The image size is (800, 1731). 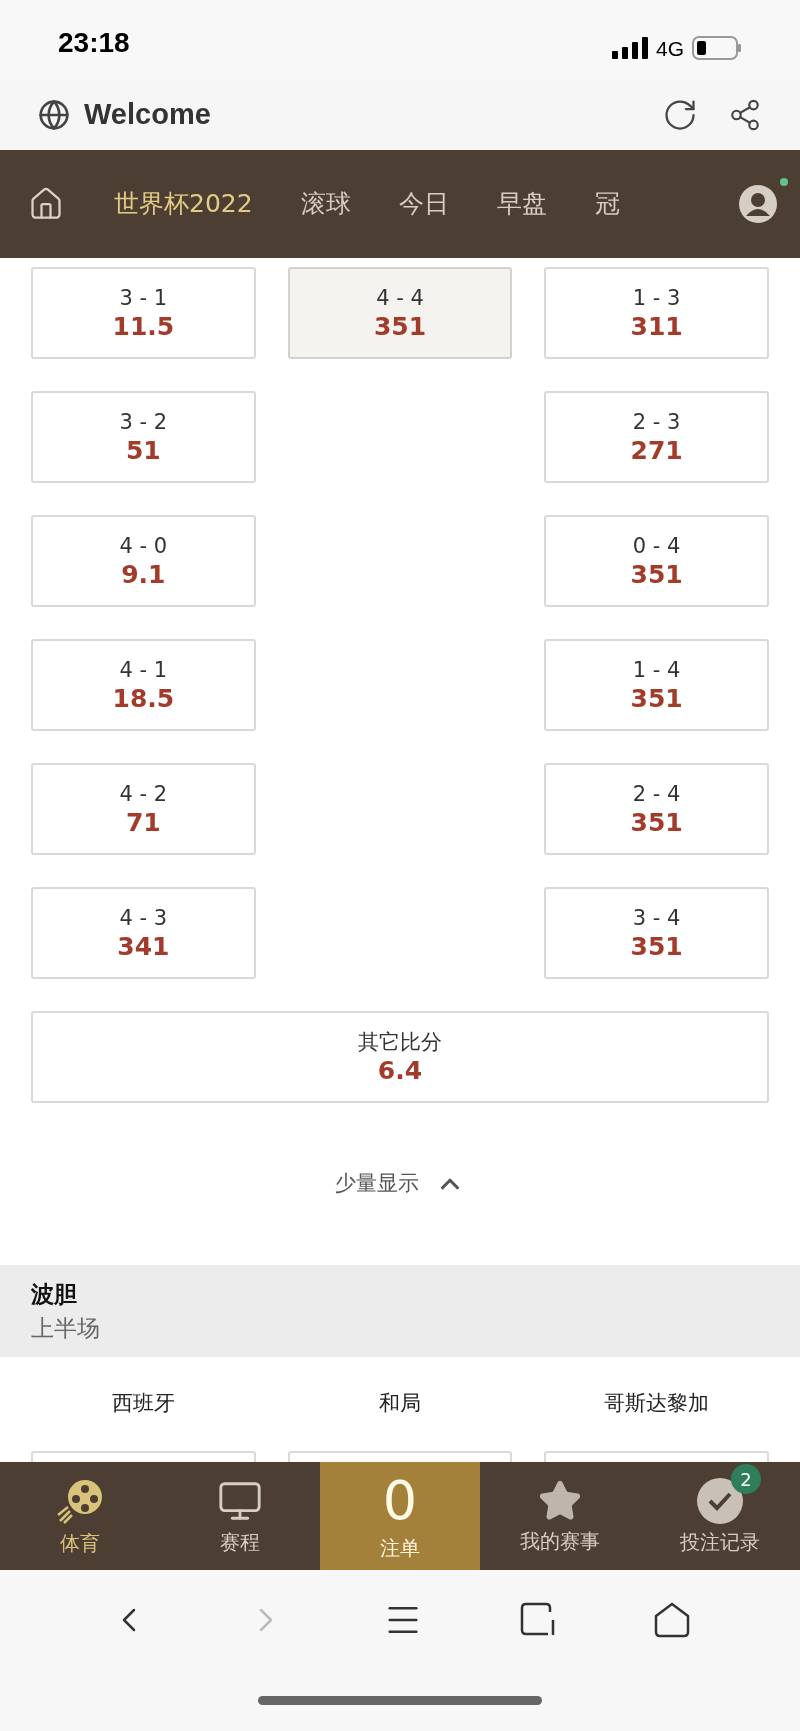 I want to click on share-icon, so click(x=745, y=115).